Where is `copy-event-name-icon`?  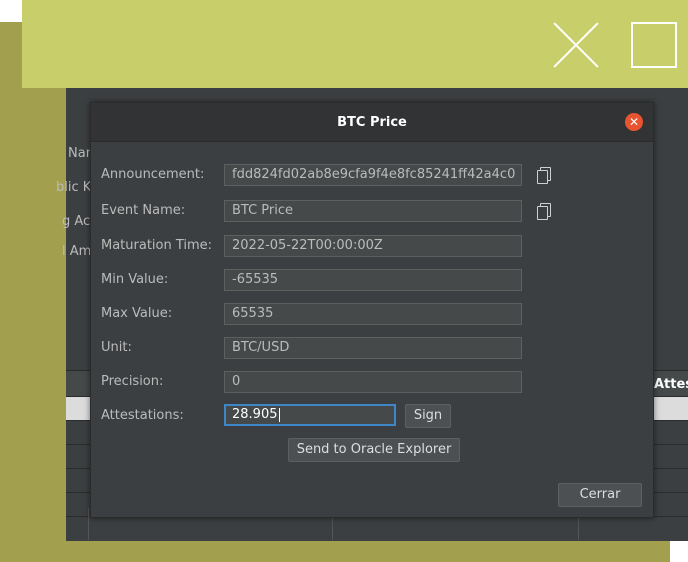 copy-event-name-icon is located at coordinates (543, 211).